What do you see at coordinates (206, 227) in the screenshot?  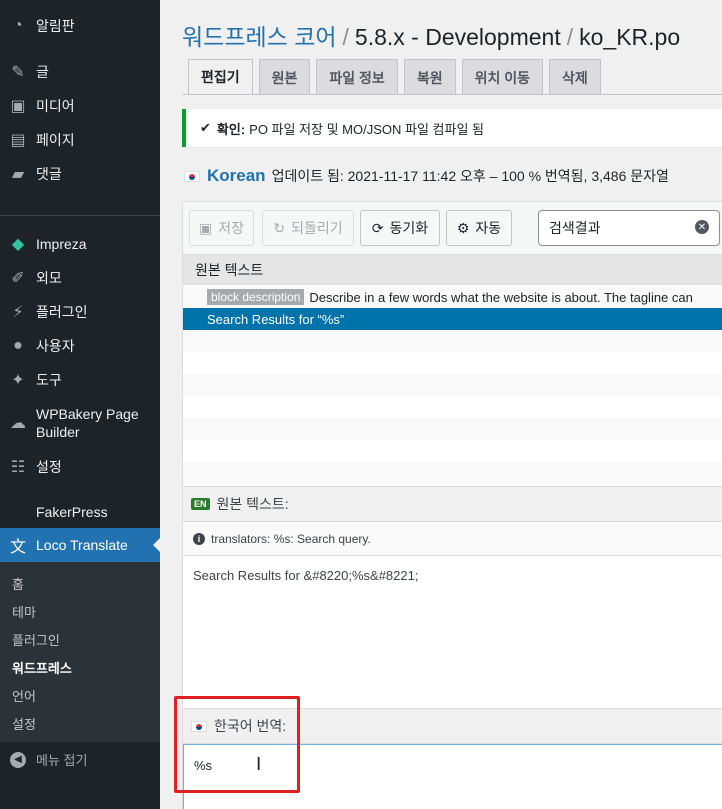 I see `save-icon: ▣` at bounding box center [206, 227].